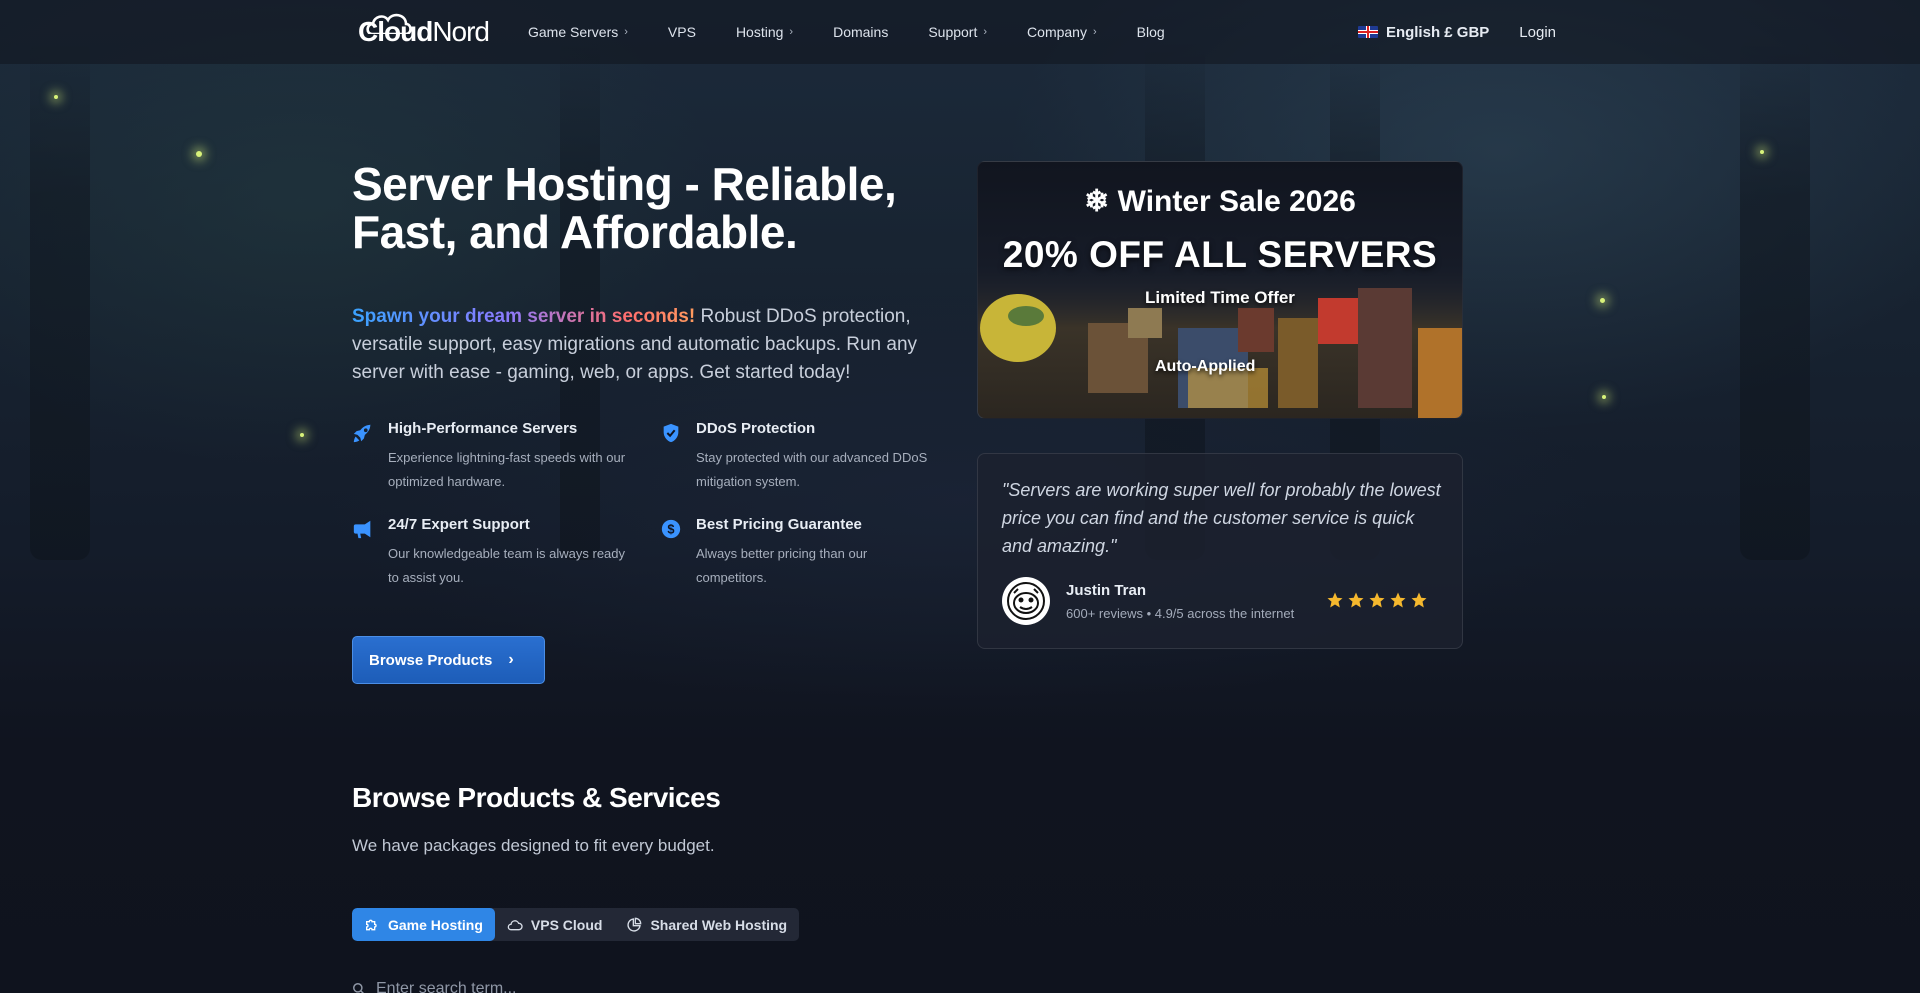  What do you see at coordinates (1437, 32) in the screenshot?
I see `language-label: English £ GBP` at bounding box center [1437, 32].